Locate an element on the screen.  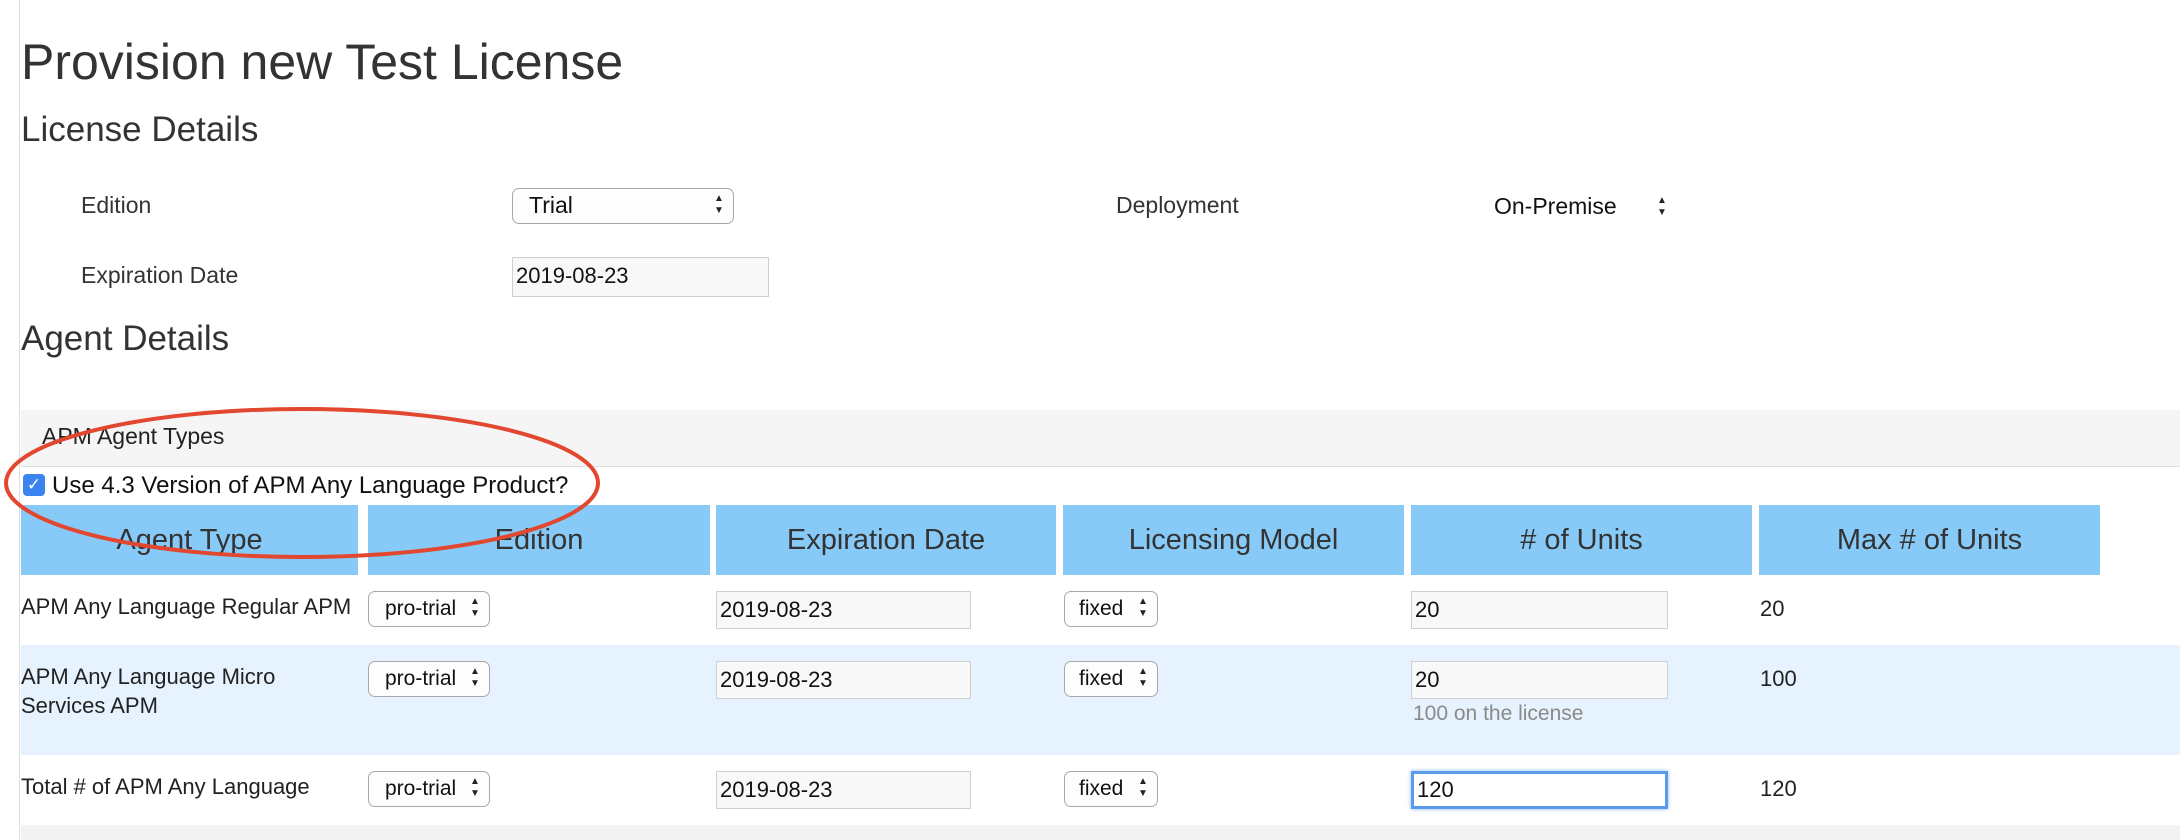
apm-agent-types-panel-header is located at coordinates (1100, 438).